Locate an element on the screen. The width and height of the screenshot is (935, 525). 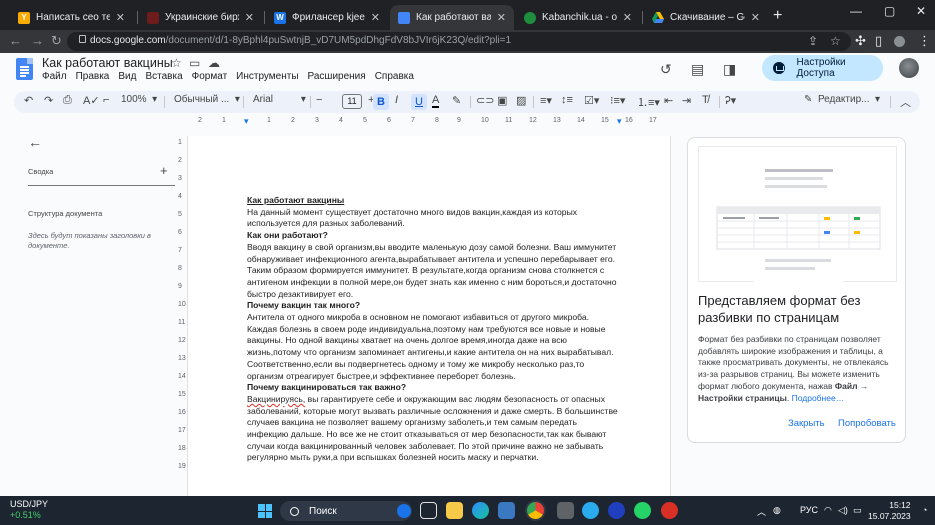
menu-view: Вид is located at coordinates (127, 76).